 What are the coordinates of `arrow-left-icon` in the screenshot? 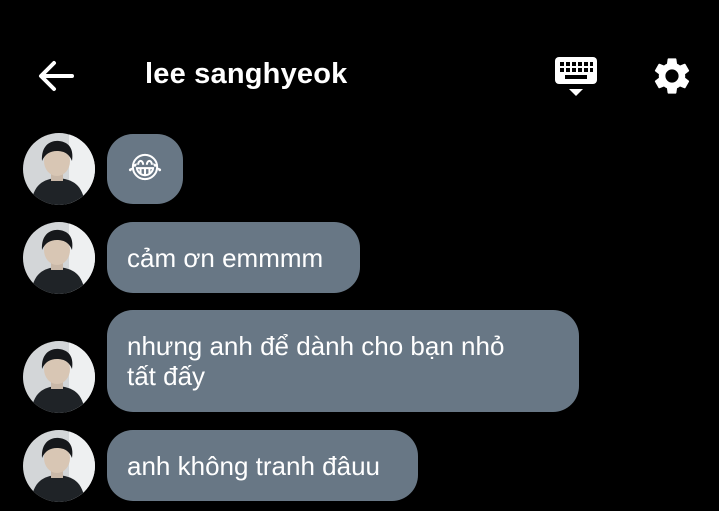 It's located at (56, 76).